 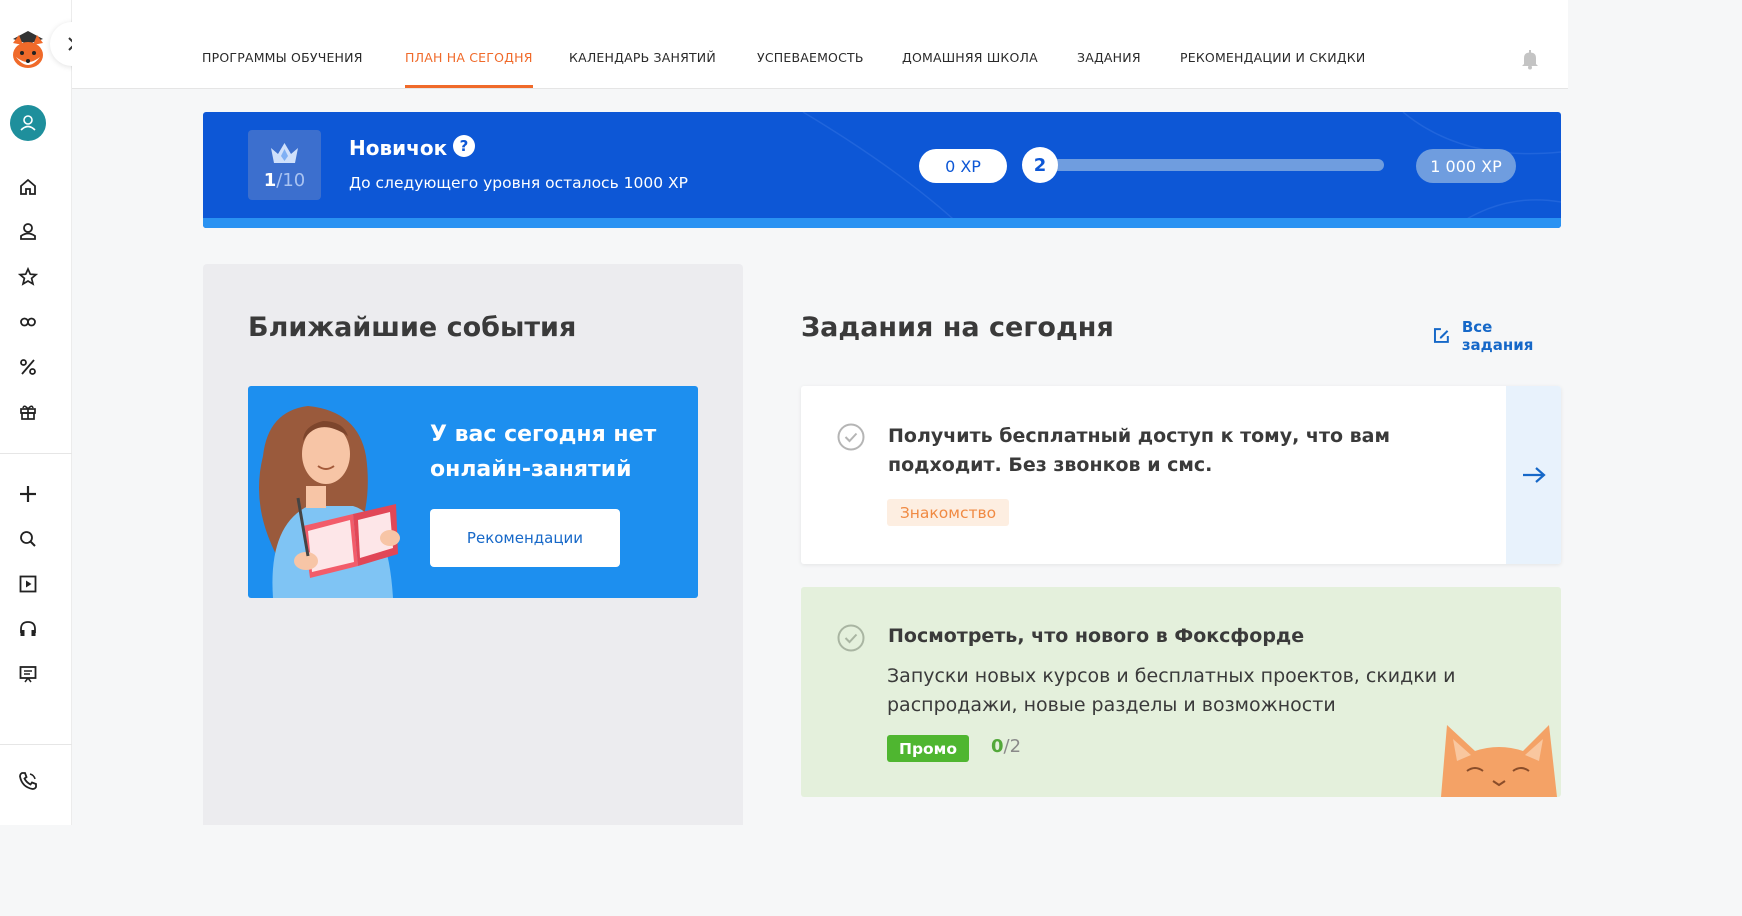 I want to click on gift-icon, so click(x=28, y=412).